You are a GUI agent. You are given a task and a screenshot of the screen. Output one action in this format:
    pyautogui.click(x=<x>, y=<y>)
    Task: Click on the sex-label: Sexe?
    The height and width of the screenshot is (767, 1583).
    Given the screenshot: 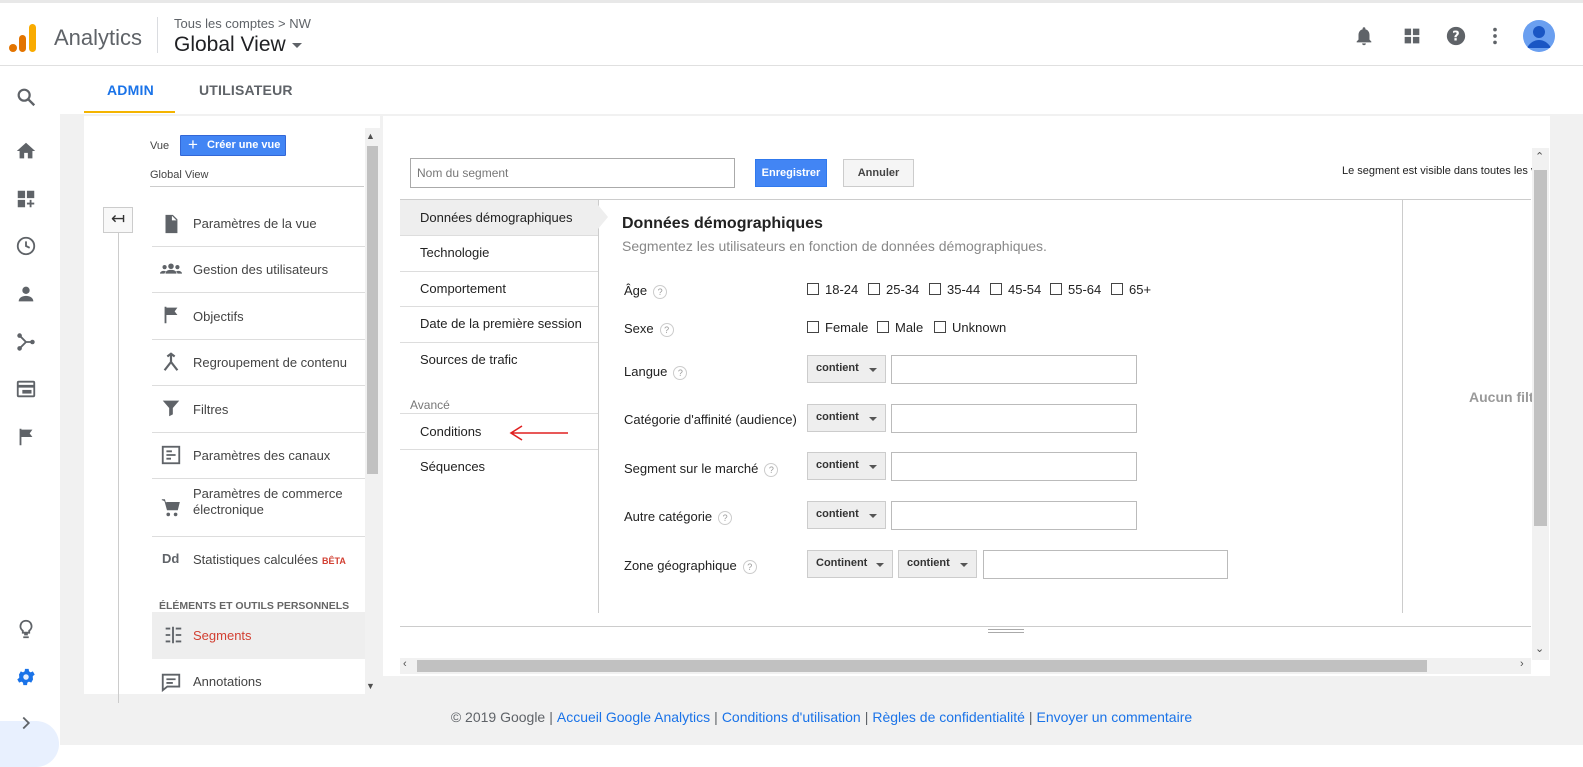 What is the action you would take?
    pyautogui.click(x=649, y=329)
    